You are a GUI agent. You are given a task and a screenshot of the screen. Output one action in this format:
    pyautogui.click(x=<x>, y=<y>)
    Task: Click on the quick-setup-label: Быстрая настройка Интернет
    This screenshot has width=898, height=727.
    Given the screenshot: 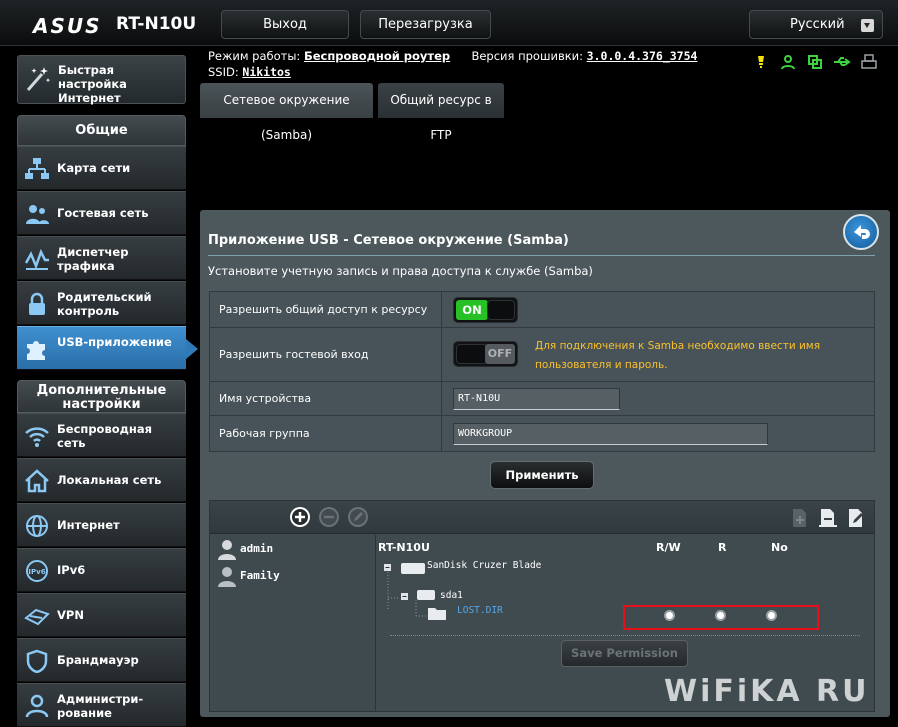 What is the action you would take?
    pyautogui.click(x=92, y=84)
    